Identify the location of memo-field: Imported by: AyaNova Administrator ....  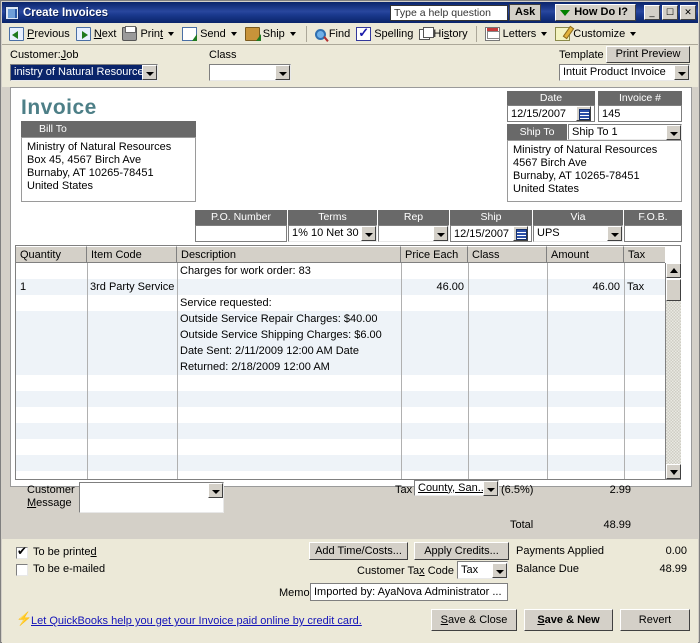
(409, 592).